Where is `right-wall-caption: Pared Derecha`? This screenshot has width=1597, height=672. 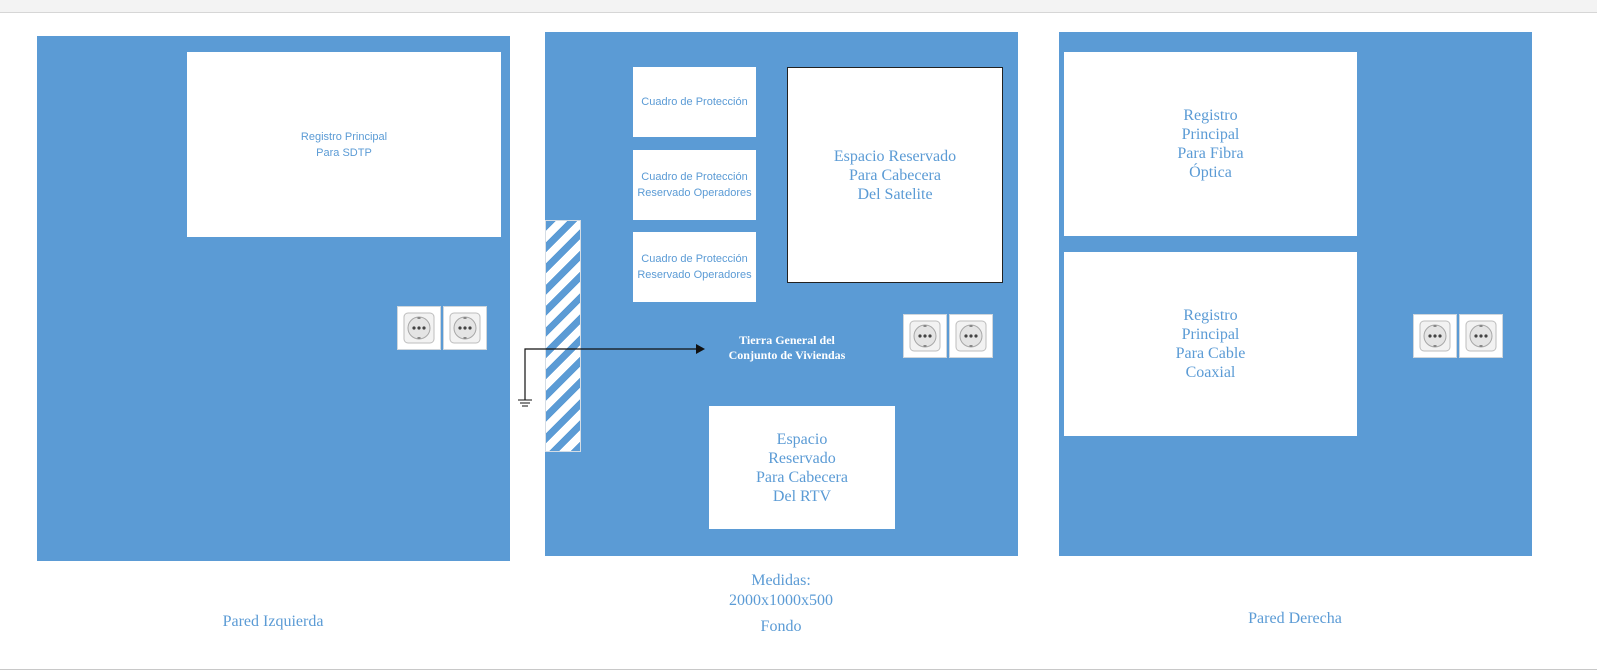 right-wall-caption: Pared Derecha is located at coordinates (1295, 618).